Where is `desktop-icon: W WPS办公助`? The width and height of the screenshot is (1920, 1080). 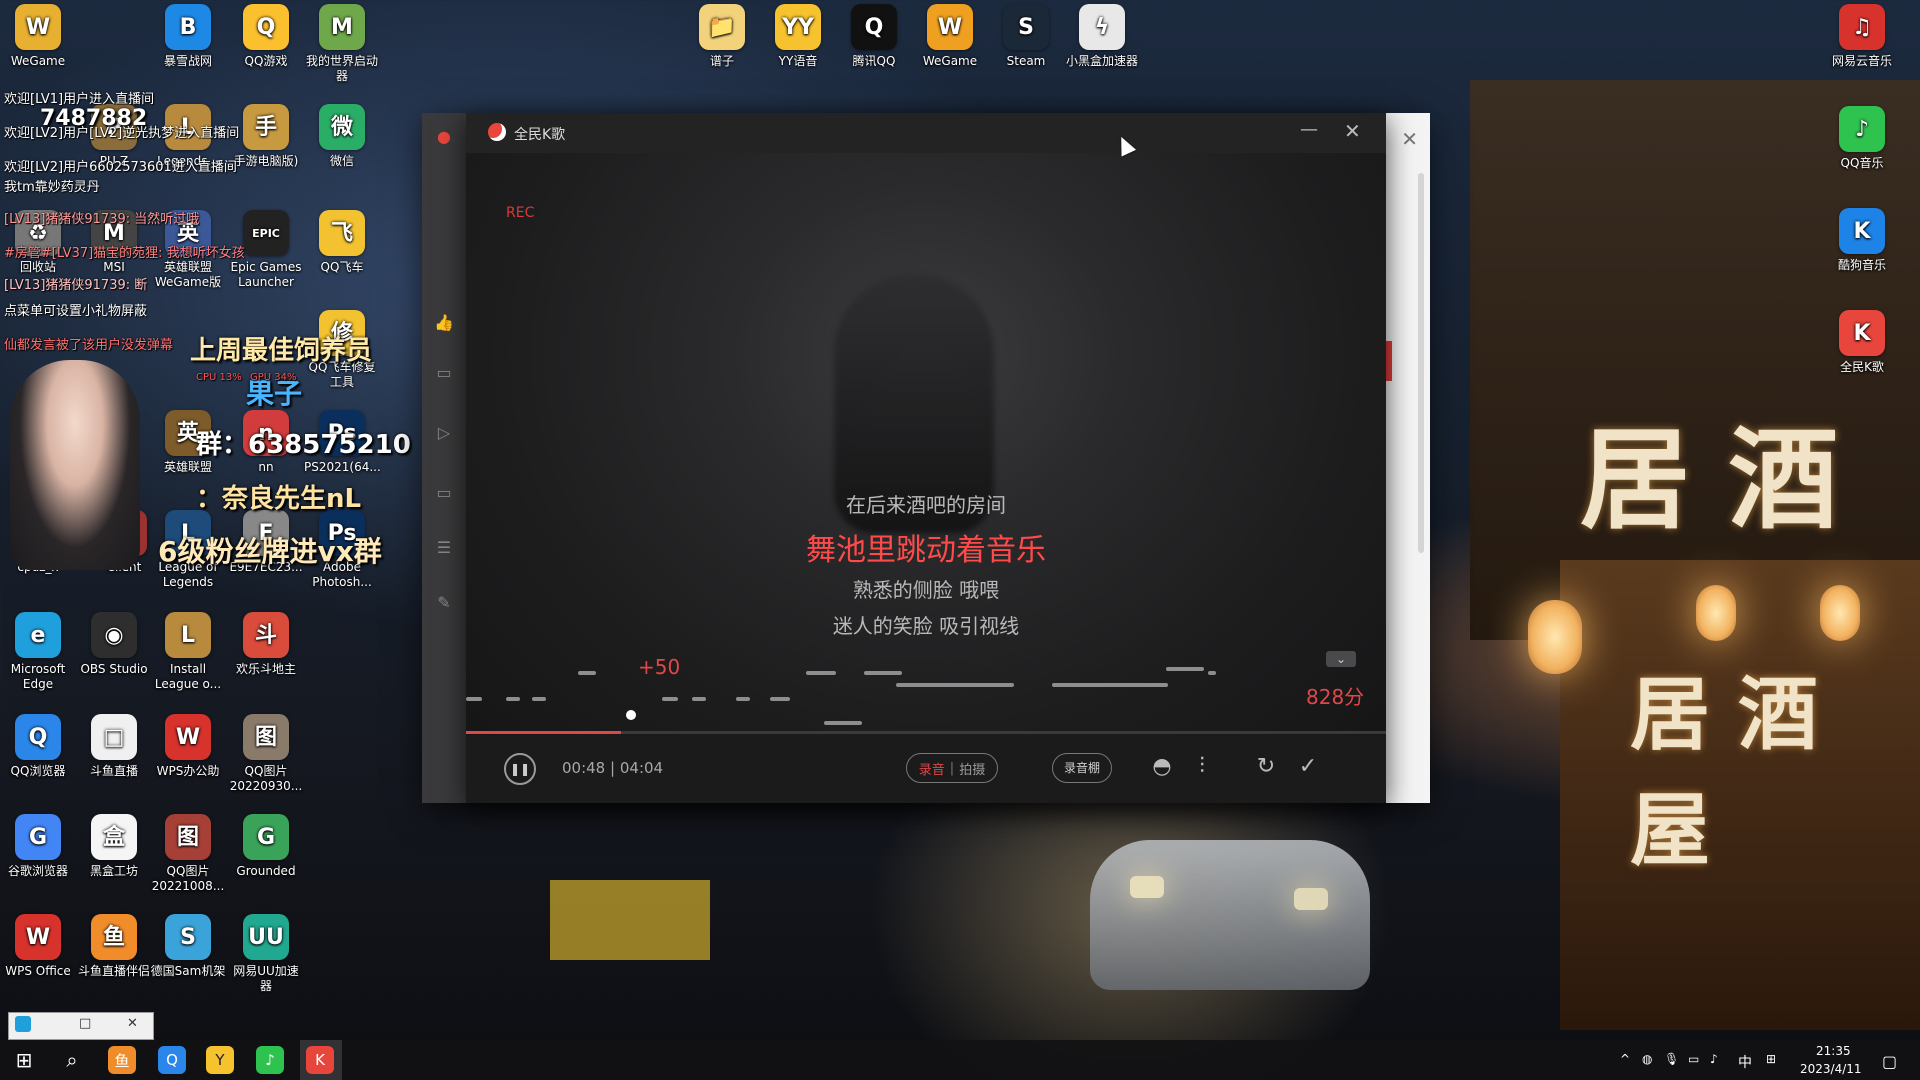 desktop-icon: W WPS办公助 is located at coordinates (188, 746).